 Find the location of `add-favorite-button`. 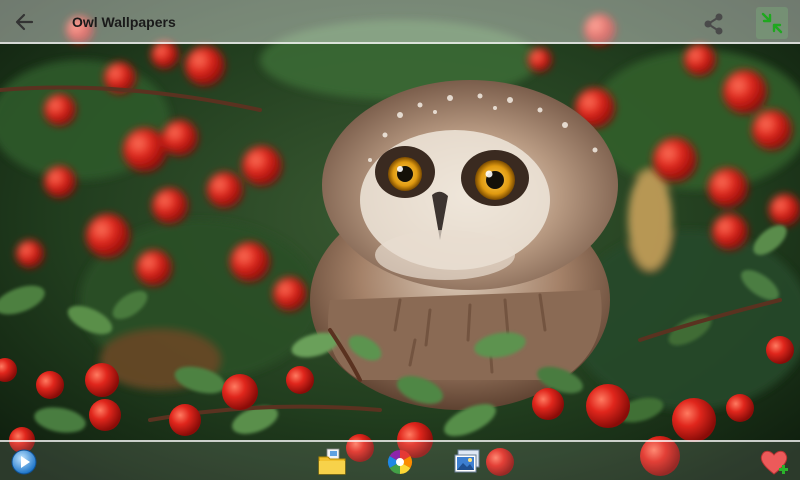

add-favorite-button is located at coordinates (774, 462).